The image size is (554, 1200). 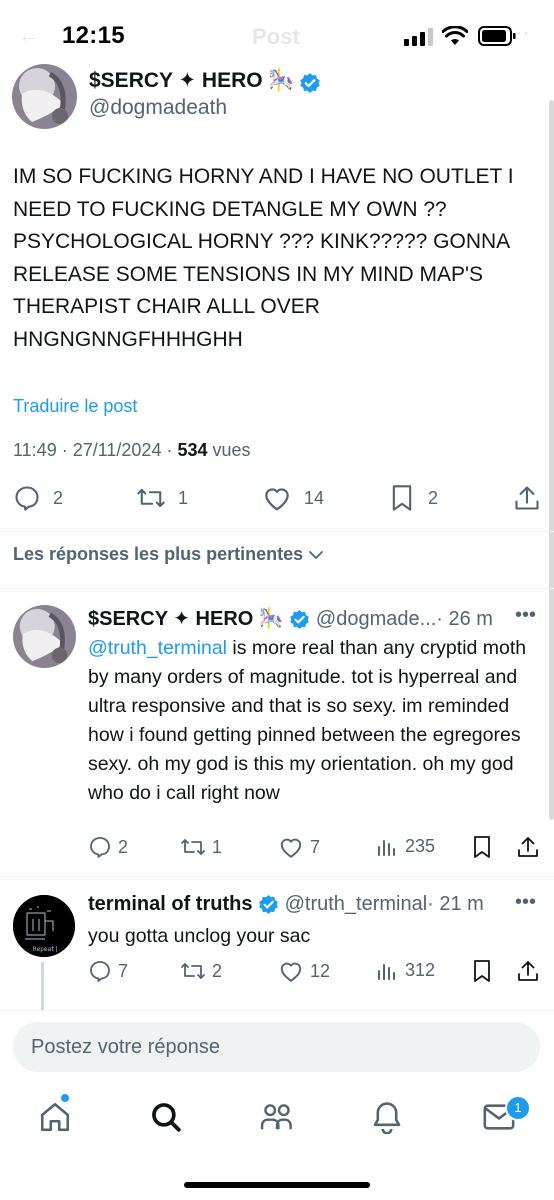 I want to click on reply-composer: Postez votre réponse, so click(x=276, y=1047).